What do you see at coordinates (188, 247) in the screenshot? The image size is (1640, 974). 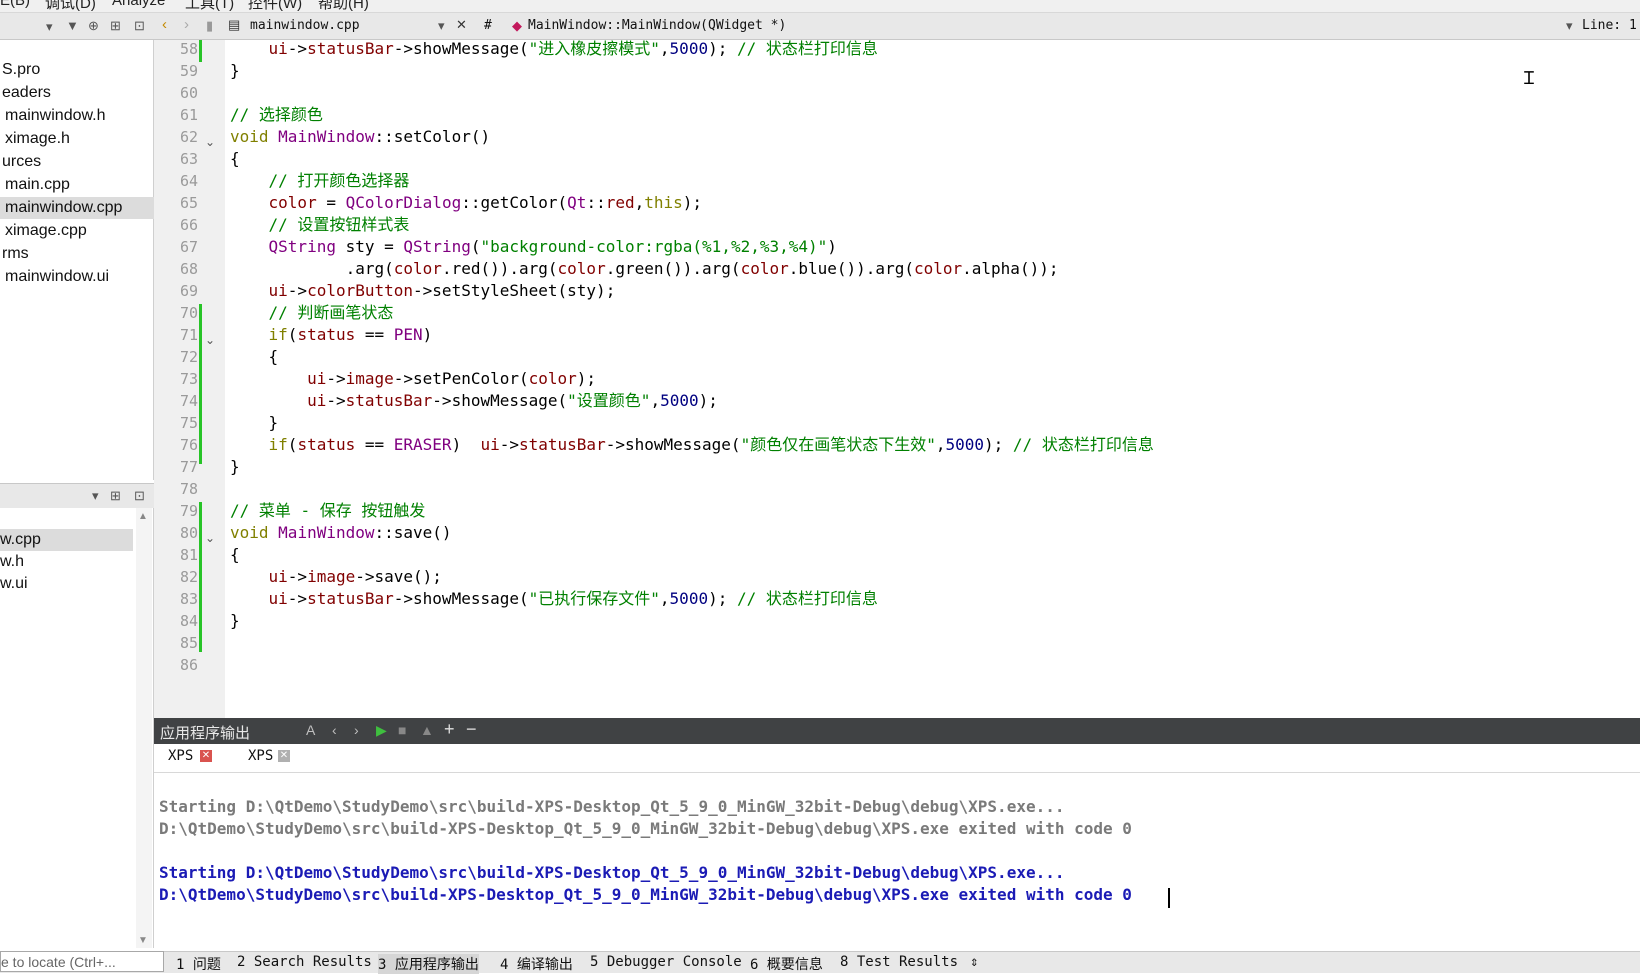 I see `line-number: 67` at bounding box center [188, 247].